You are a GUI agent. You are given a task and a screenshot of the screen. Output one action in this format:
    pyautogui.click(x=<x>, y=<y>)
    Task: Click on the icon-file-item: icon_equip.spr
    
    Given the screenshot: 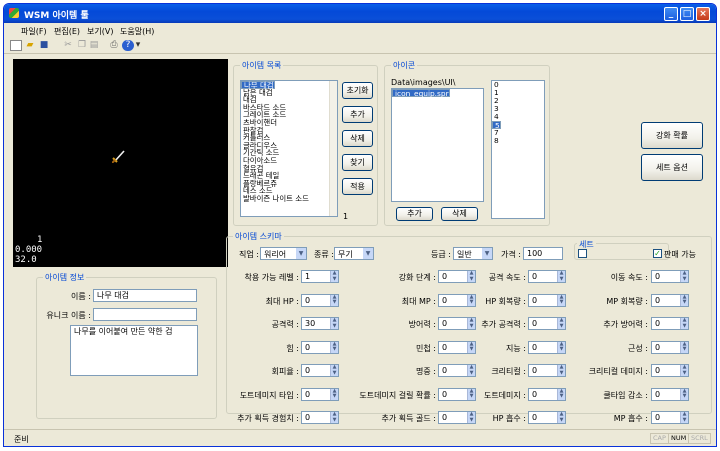 What is the action you would take?
    pyautogui.click(x=421, y=93)
    